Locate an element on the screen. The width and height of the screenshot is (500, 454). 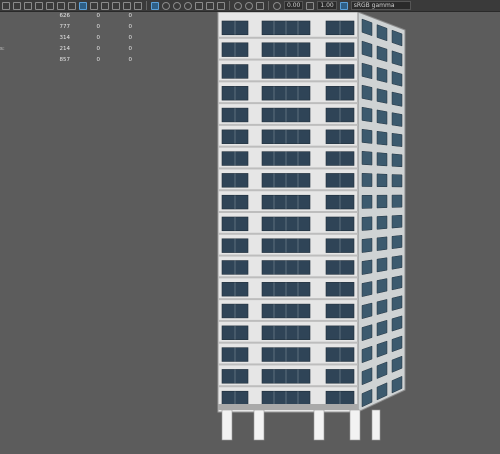
xray-icon is located at coordinates (127, 5).